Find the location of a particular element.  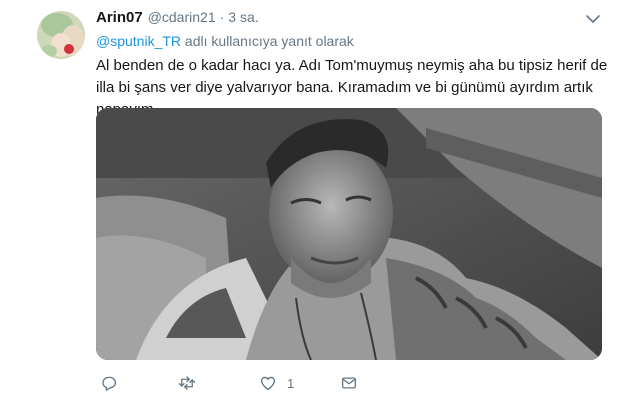

reply-suffix: adlı kullanıcıya yanıt olarak is located at coordinates (269, 41).